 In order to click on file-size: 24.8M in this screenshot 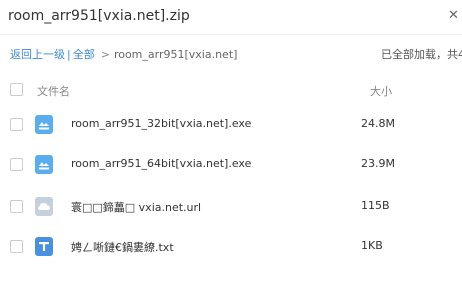, I will do `click(378, 123)`.